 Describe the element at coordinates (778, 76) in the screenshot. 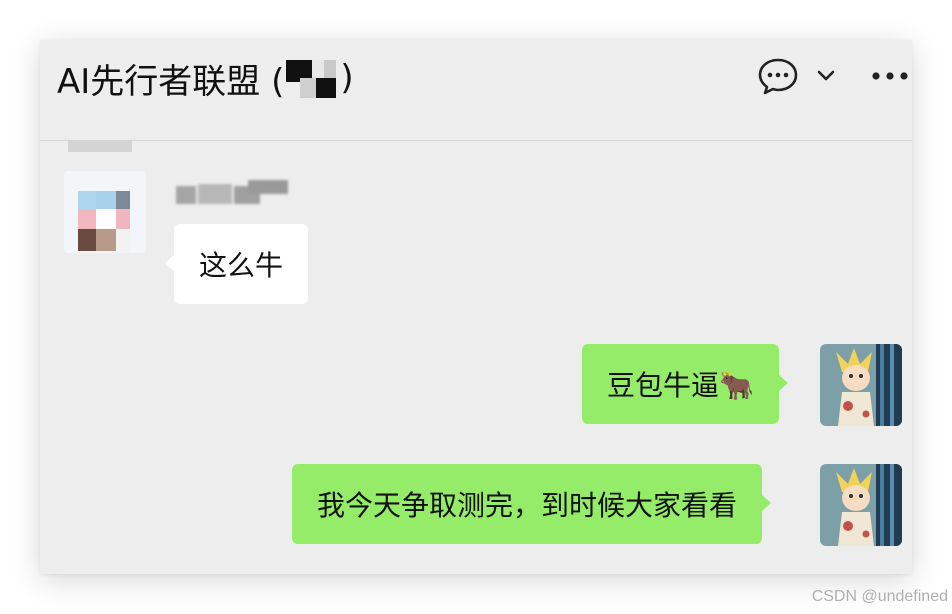

I see `chat-bubble-icon` at that location.